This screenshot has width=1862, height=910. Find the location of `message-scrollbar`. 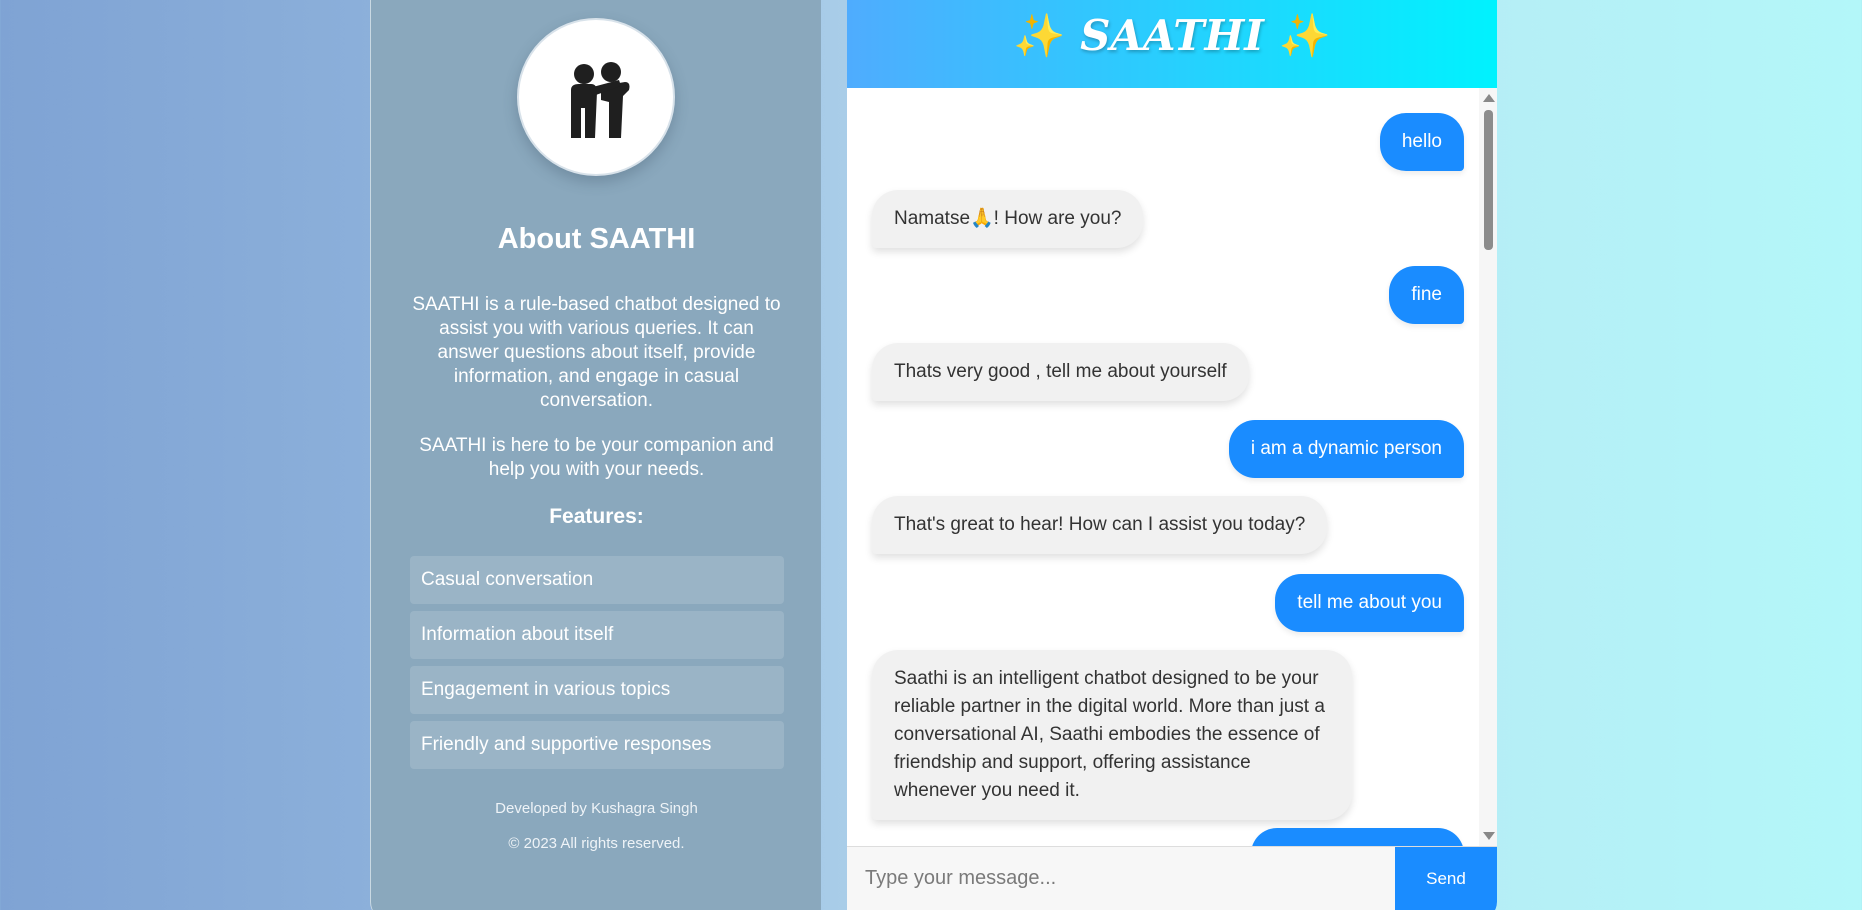

message-scrollbar is located at coordinates (1488, 467).